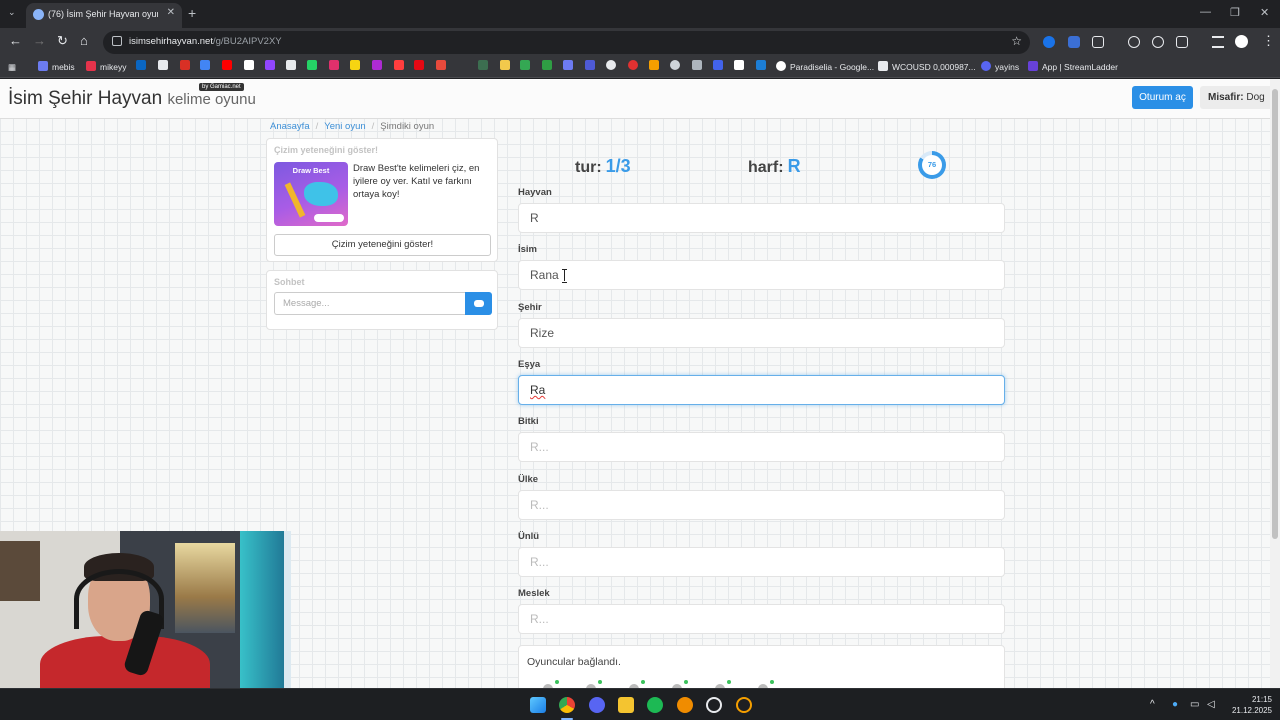  I want to click on youtube-bookmark-icon, so click(227, 65).